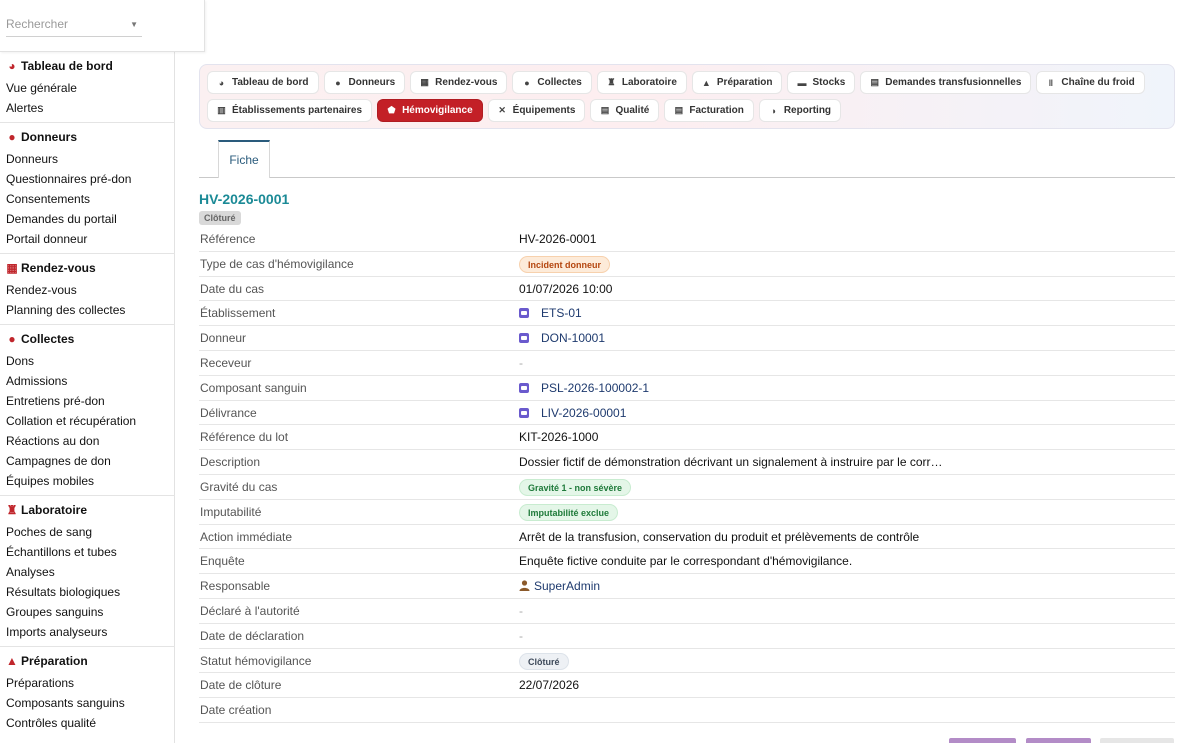 This screenshot has width=1200, height=743. What do you see at coordinates (87, 481) in the screenshot?
I see `sidebar-item: Équipes mobiles` at bounding box center [87, 481].